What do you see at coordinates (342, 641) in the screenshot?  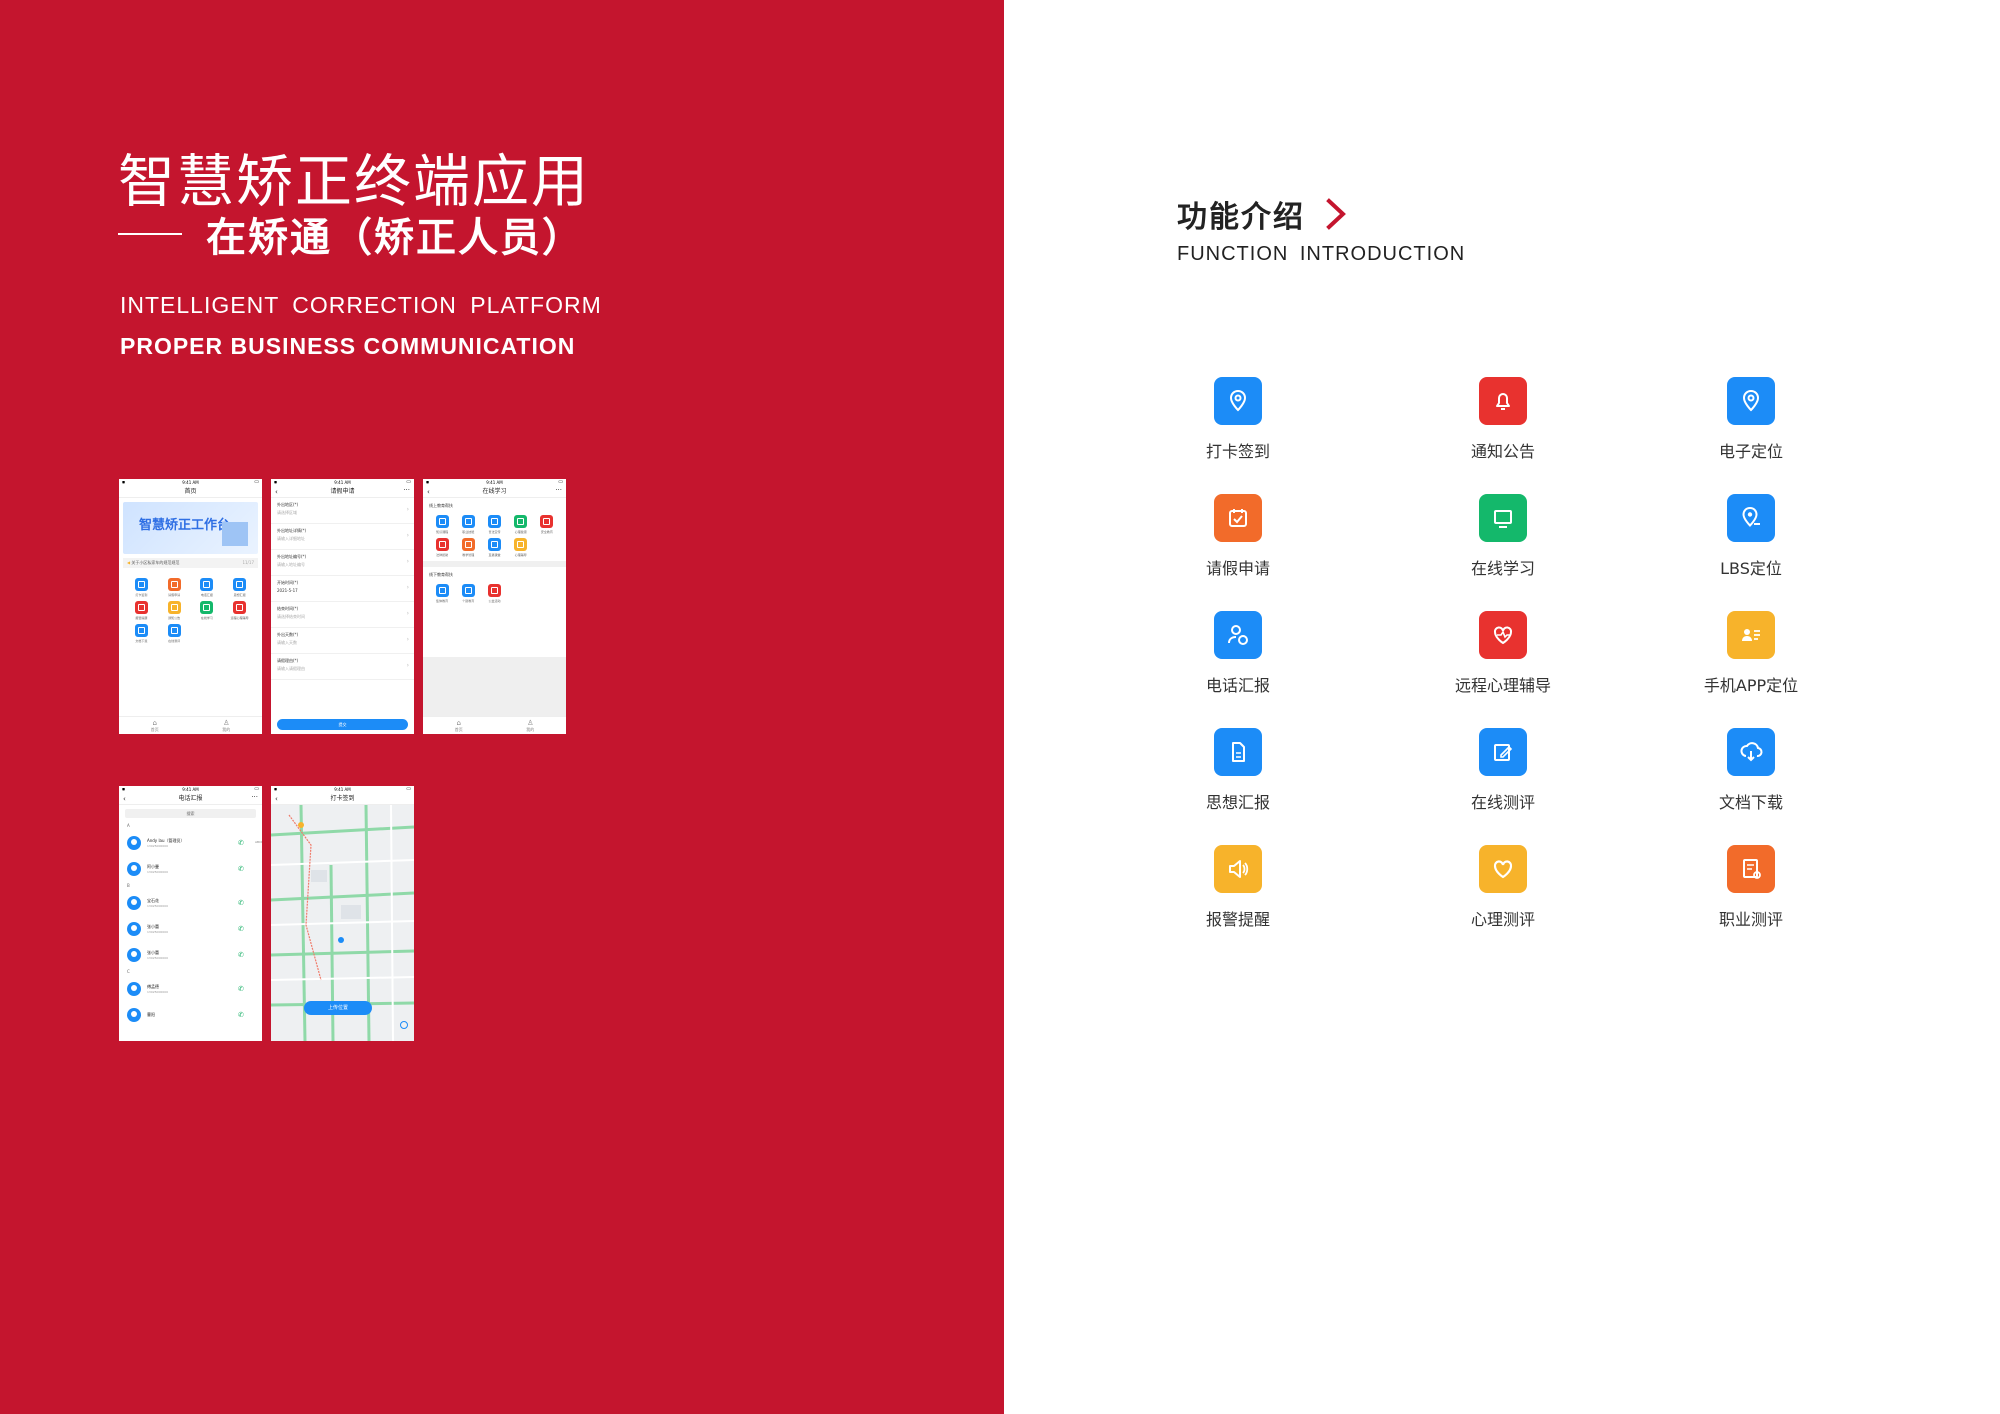 I see `form-field: 外出天数(*) 请输入天数` at bounding box center [342, 641].